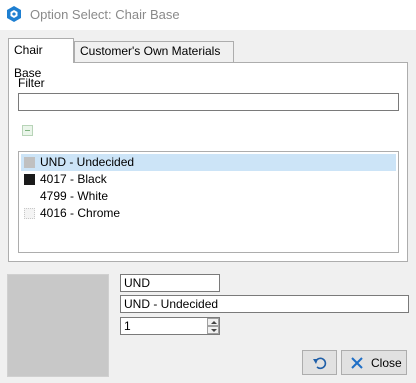  I want to click on list-item-black: 4017 - Black, so click(208, 179).